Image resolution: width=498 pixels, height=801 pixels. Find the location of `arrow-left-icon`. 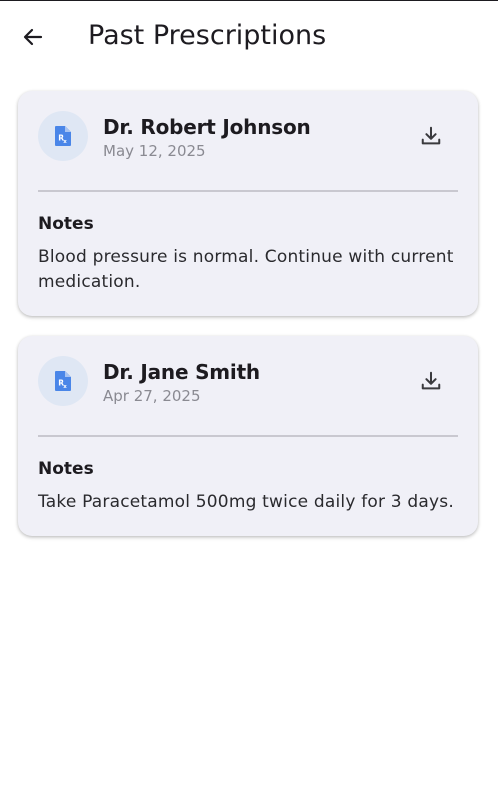

arrow-left-icon is located at coordinates (33, 37).